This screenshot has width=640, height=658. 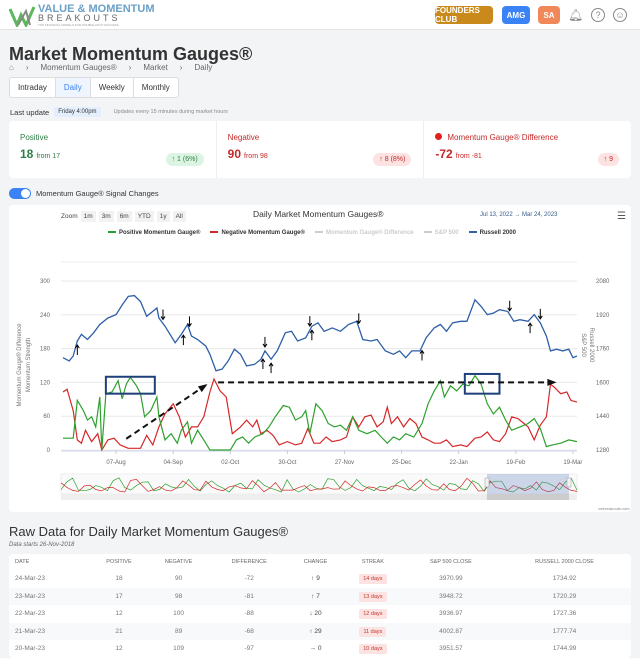 What do you see at coordinates (45, 316) in the screenshot?
I see `y-tick-left: 240` at bounding box center [45, 316].